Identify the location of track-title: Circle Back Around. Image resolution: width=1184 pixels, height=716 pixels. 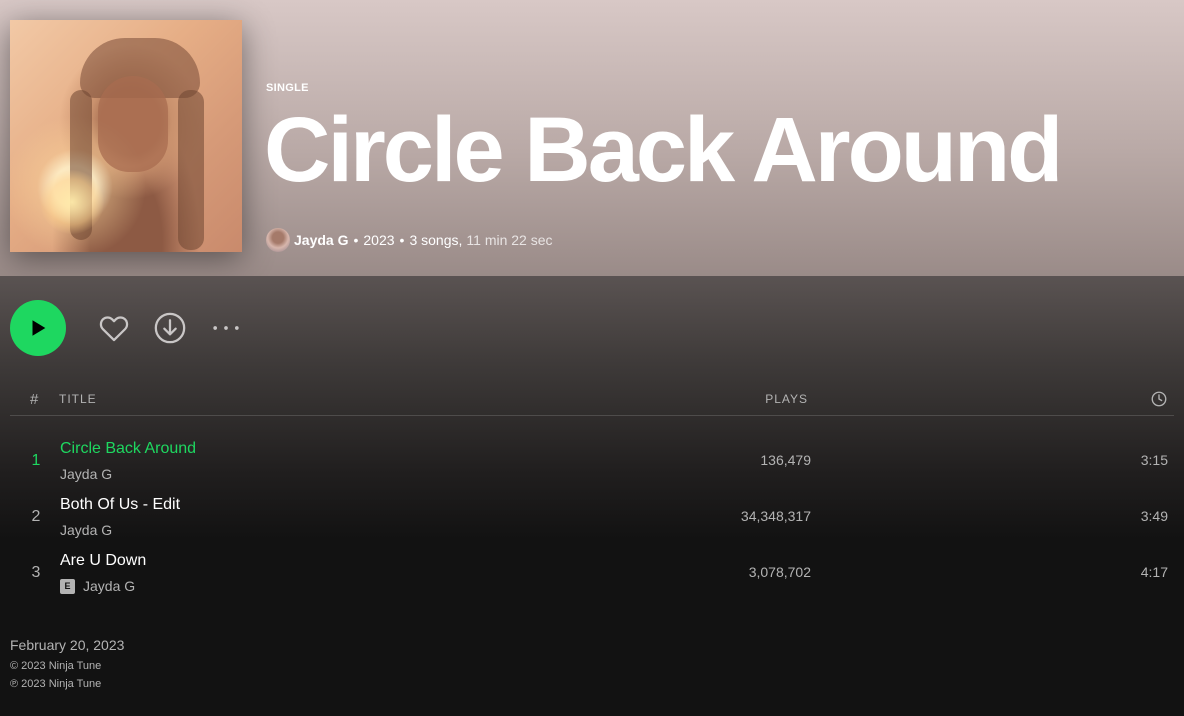
(128, 449).